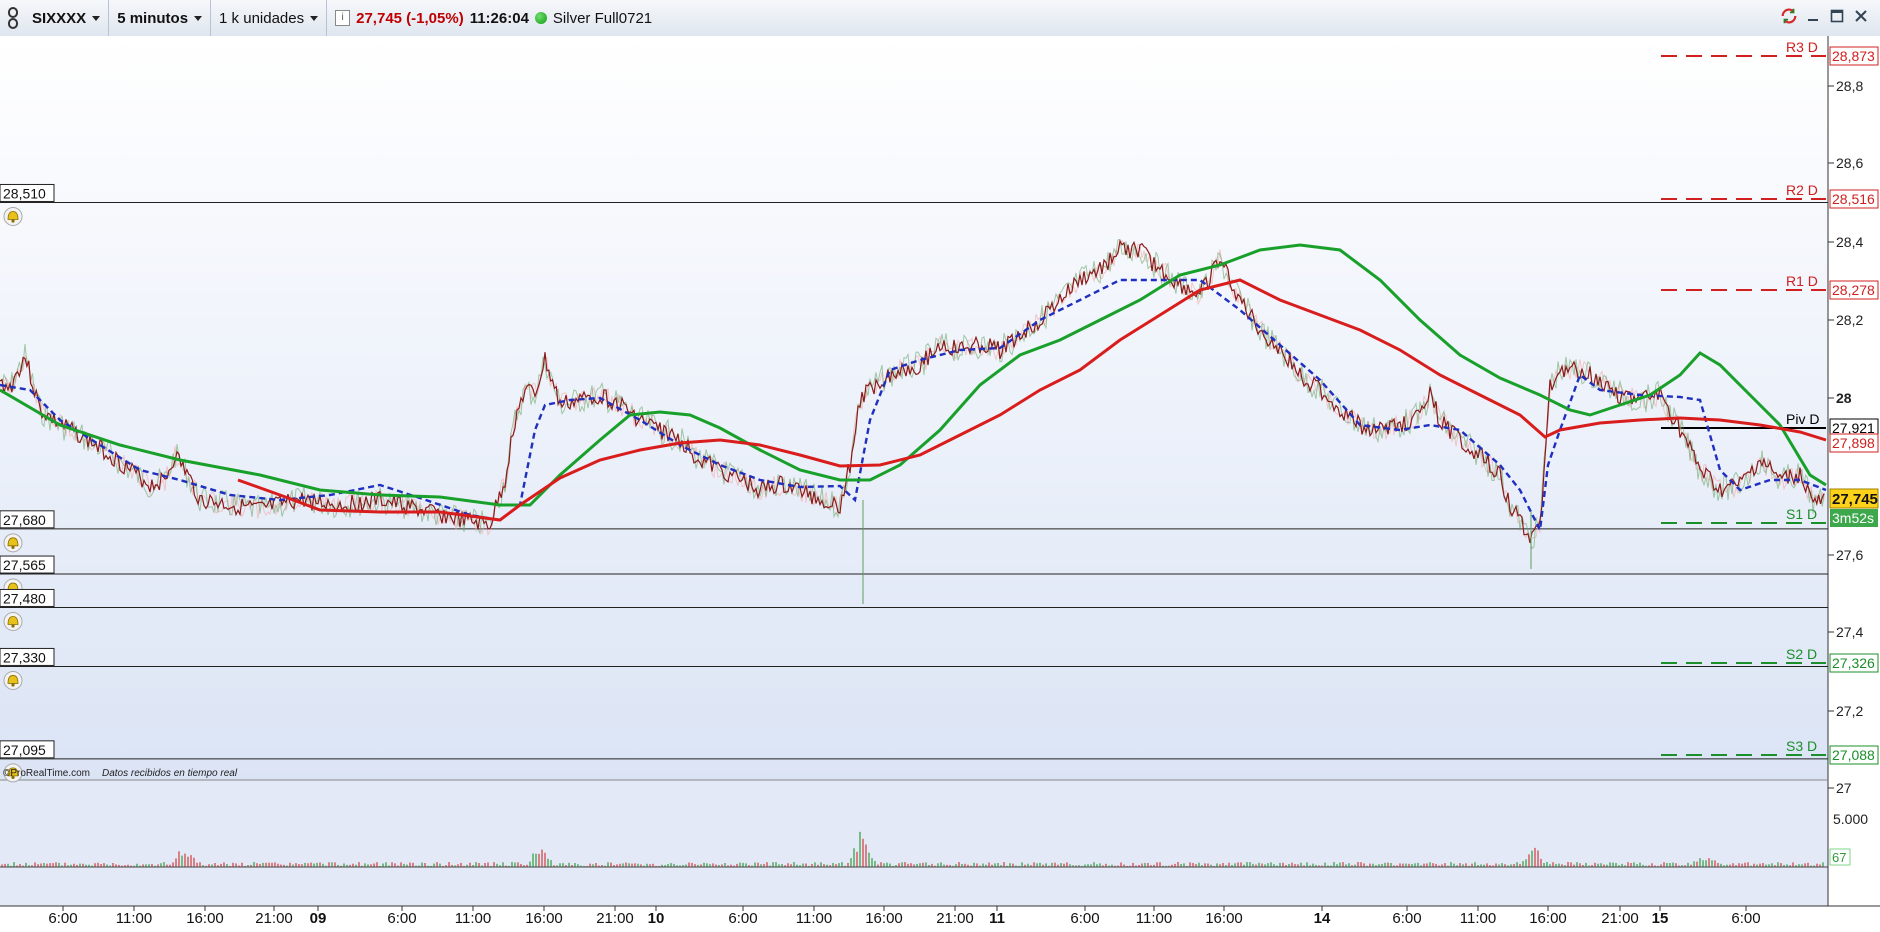  Describe the element at coordinates (1802, 419) in the screenshot. I see `pivot-label: Piv D` at that location.